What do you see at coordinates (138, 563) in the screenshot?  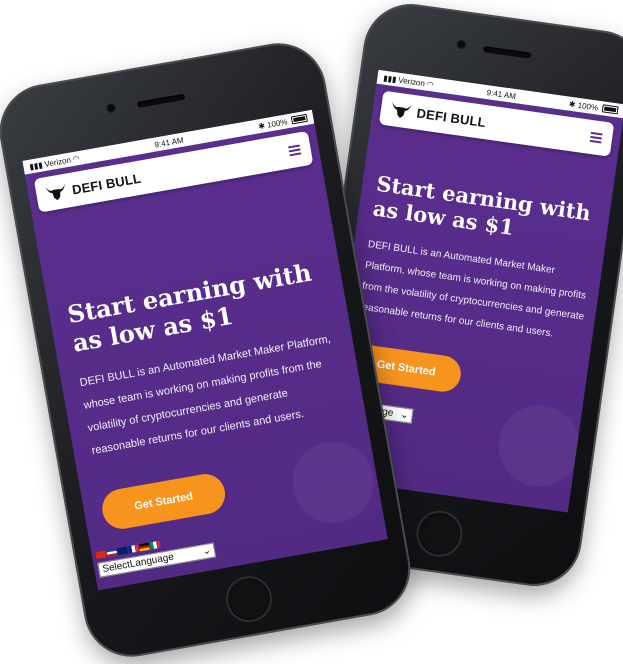 I see `language-select-value: SelectLanguage` at bounding box center [138, 563].